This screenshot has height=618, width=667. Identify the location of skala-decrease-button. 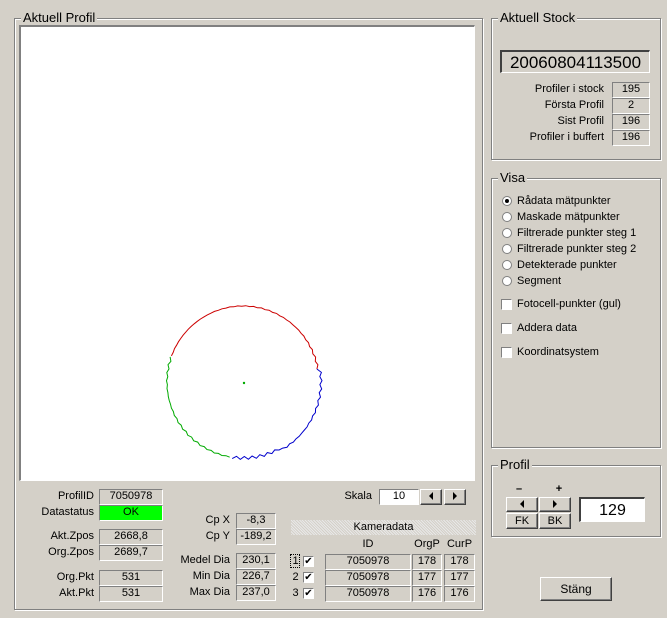
(431, 497).